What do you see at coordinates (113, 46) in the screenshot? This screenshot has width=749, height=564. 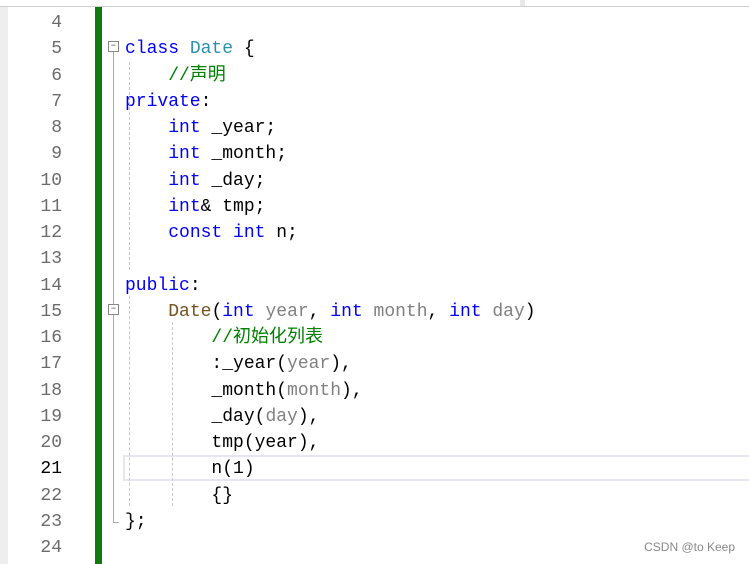 I see `collapse-class-icon: −` at bounding box center [113, 46].